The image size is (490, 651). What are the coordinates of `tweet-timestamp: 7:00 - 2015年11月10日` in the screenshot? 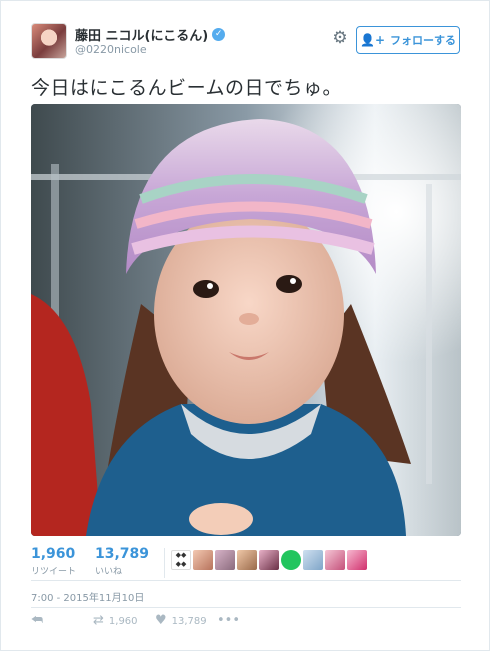 It's located at (87, 596).